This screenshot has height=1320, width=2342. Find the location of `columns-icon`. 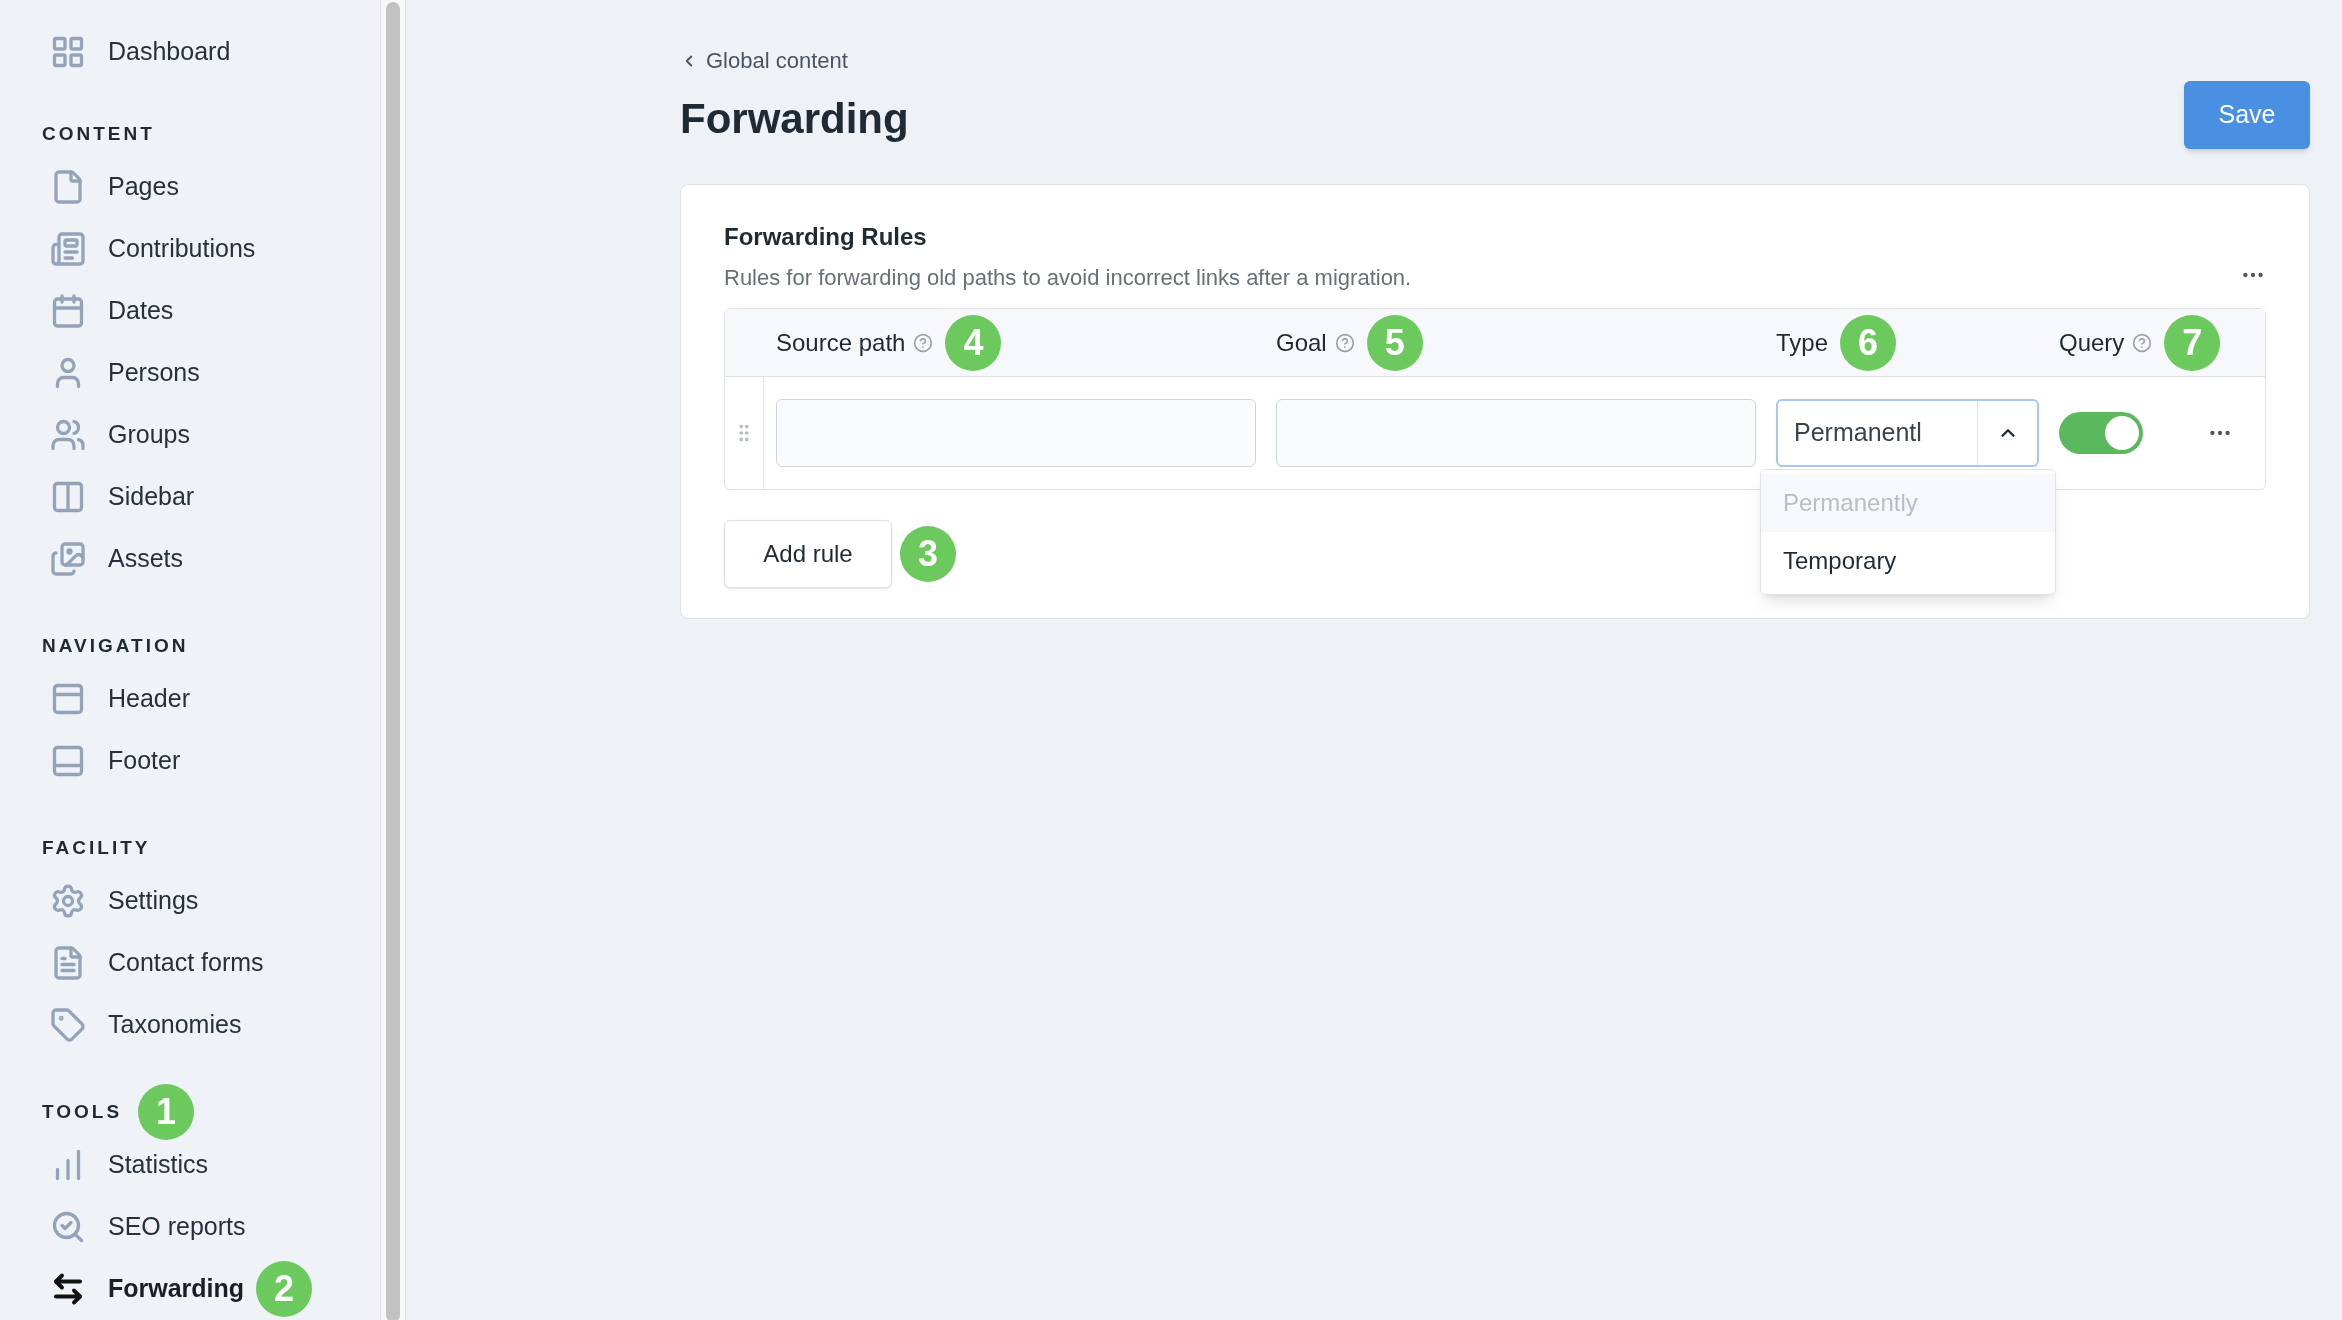

columns-icon is located at coordinates (68, 497).